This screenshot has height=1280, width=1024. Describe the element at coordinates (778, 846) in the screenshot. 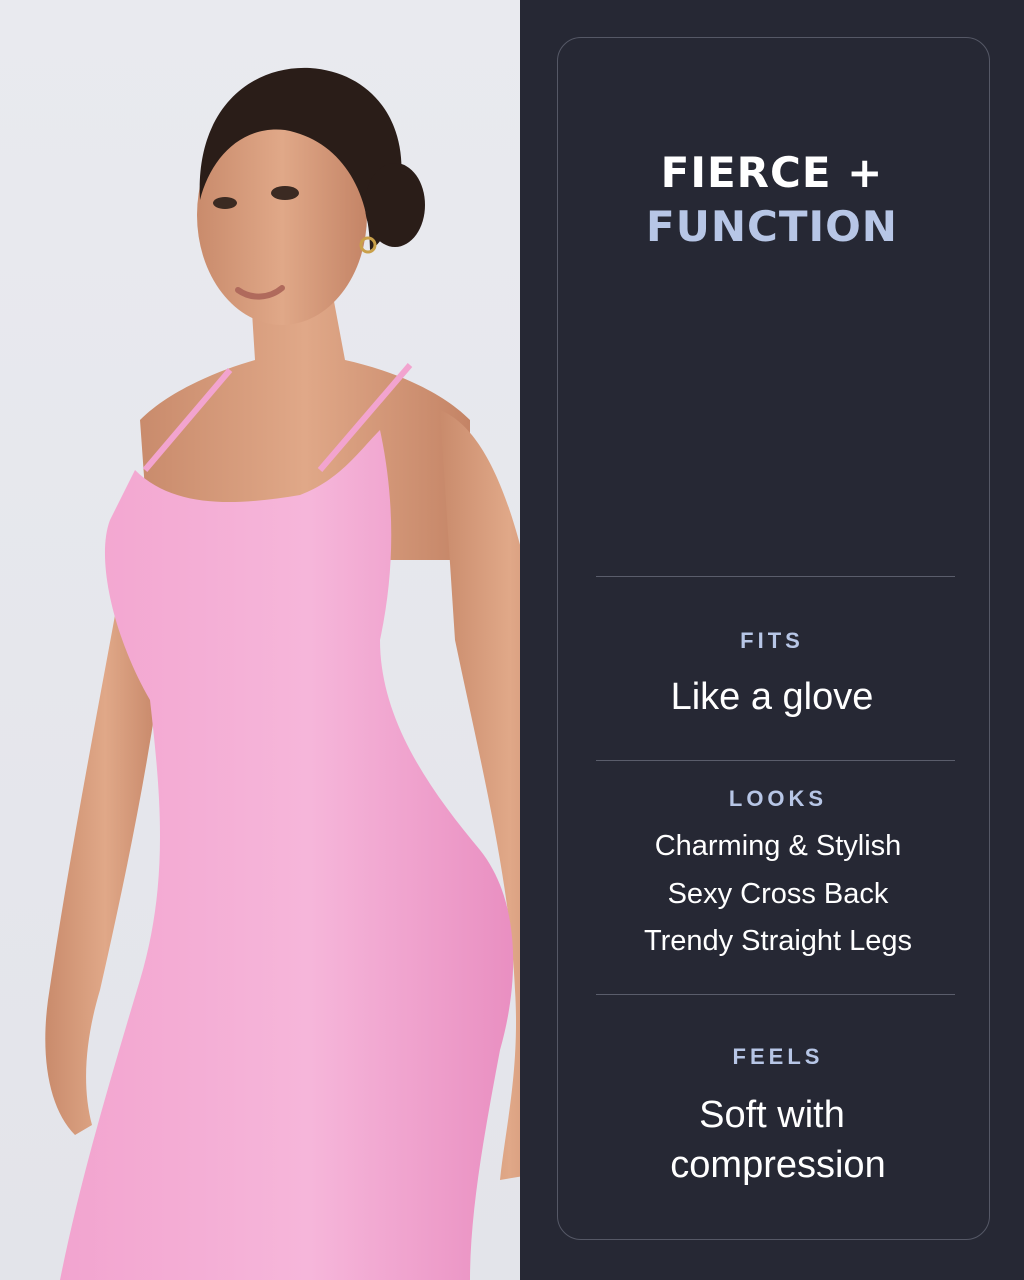

I see `looks-item: Charming & Stylish` at that location.